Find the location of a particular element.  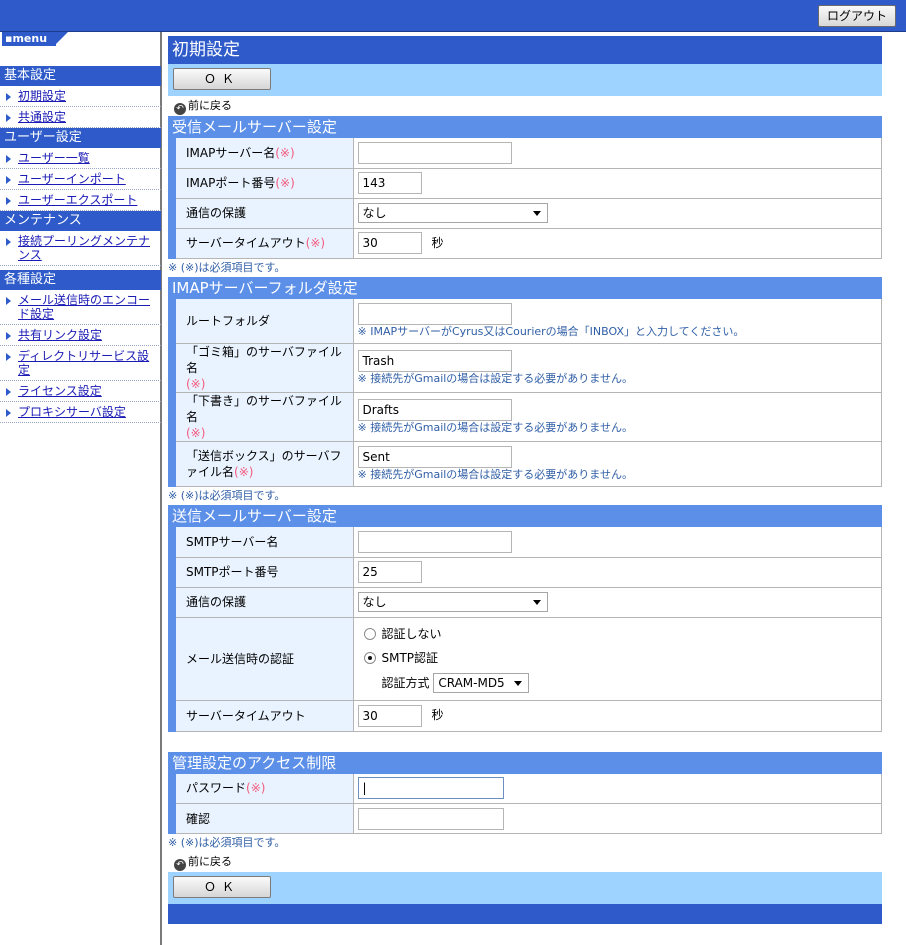

trash-folder-label: 「ゴミ箱」のサーバファイル名 (※) is located at coordinates (265, 368).